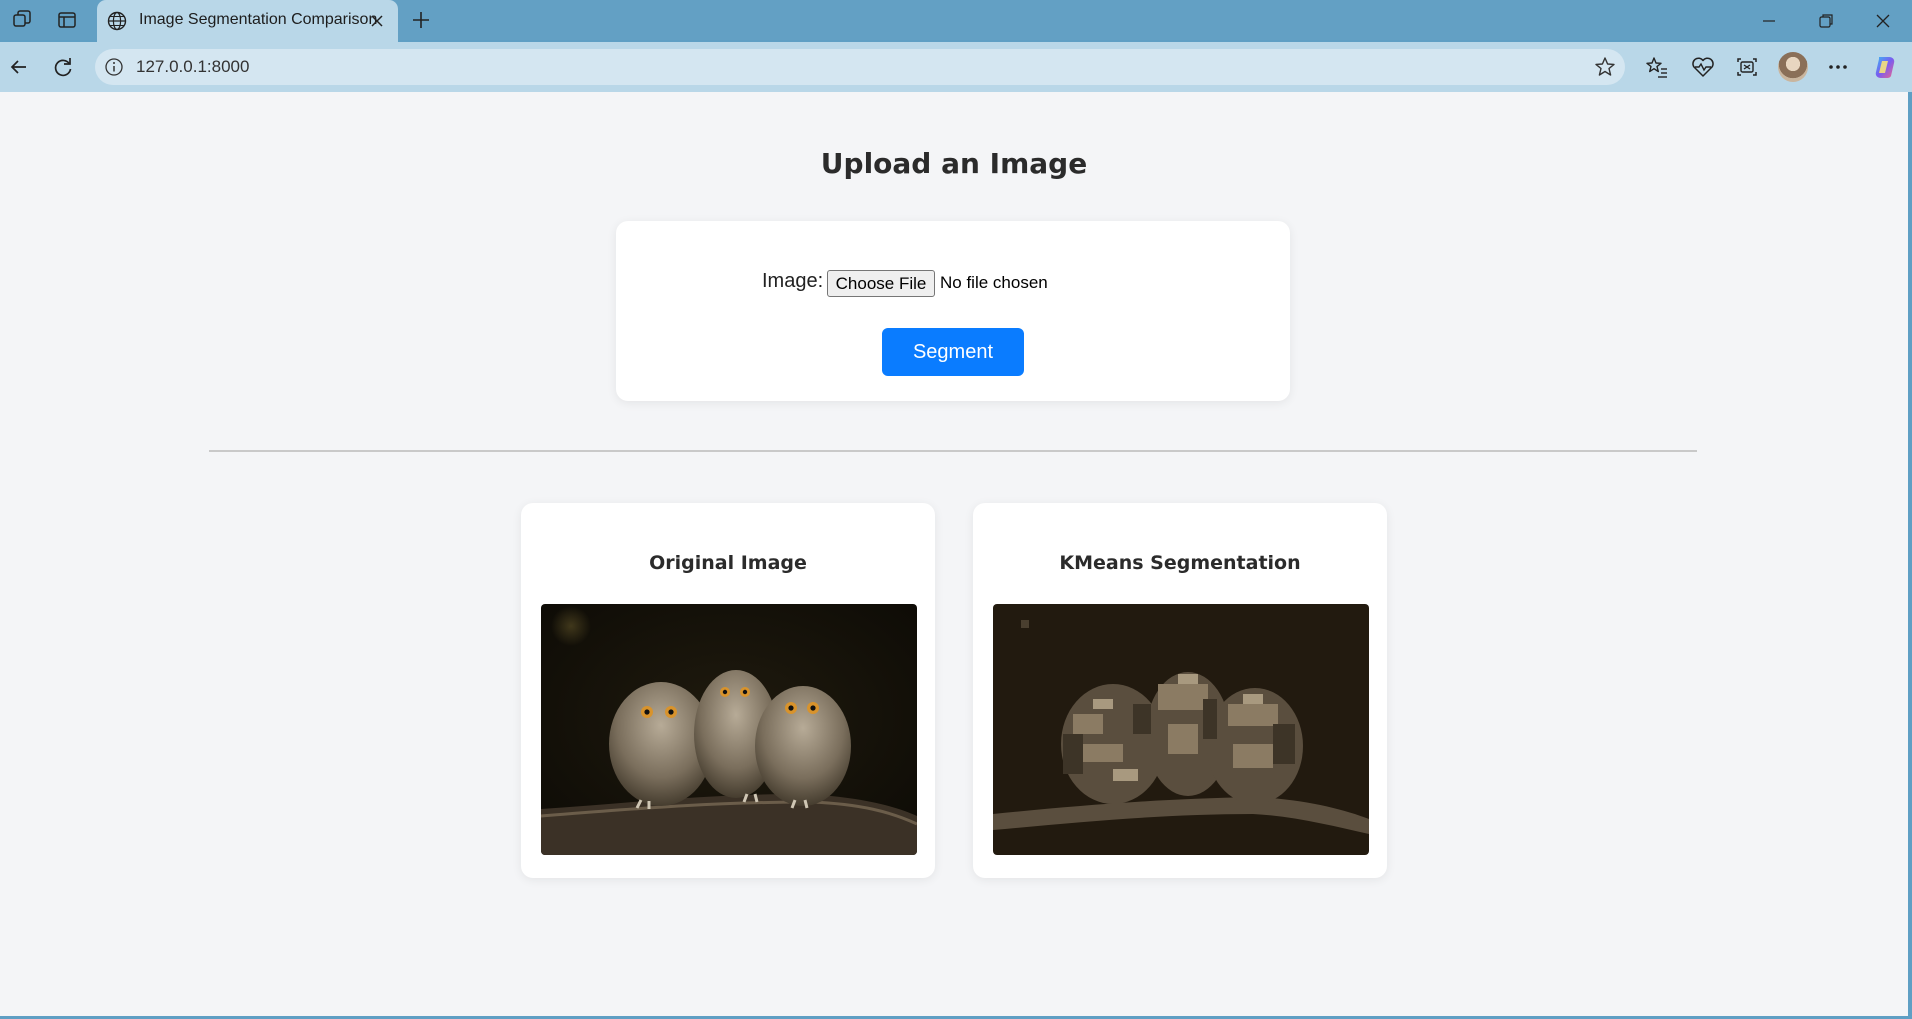  Describe the element at coordinates (67, 20) in the screenshot. I see `tab-actions-icon` at that location.